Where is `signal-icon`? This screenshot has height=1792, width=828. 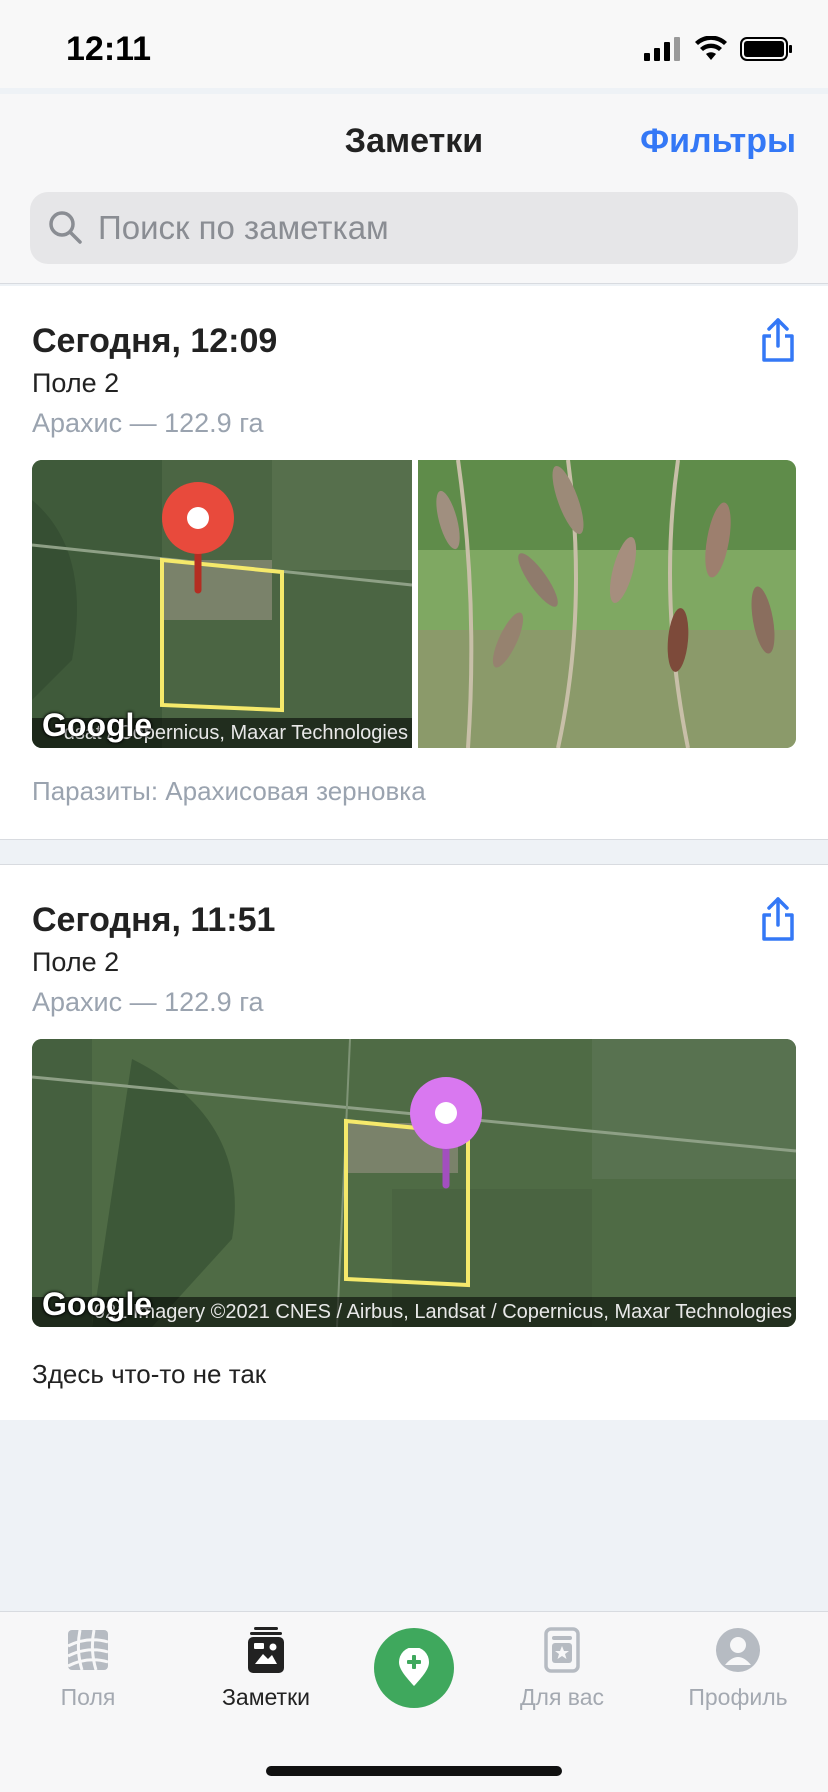 signal-icon is located at coordinates (662, 49).